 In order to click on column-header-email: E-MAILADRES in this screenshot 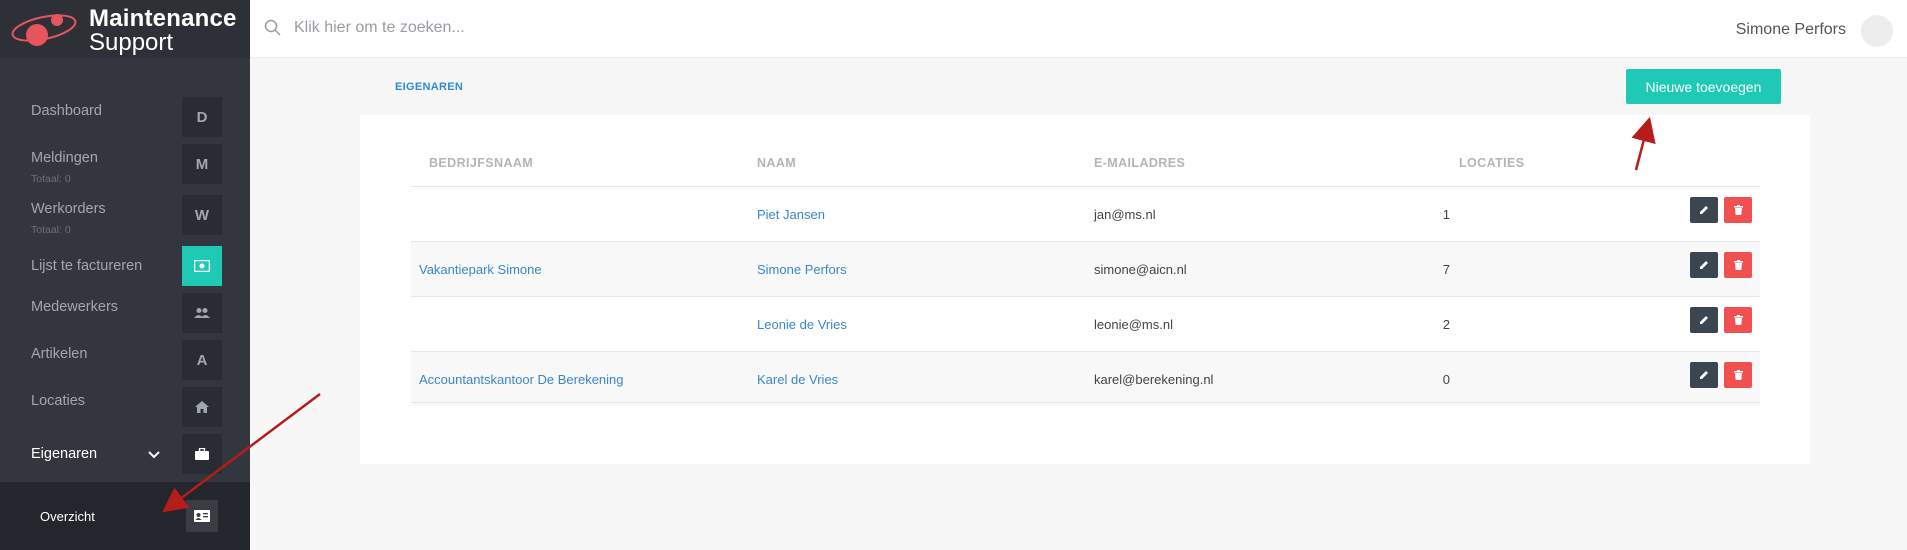, I will do `click(1140, 163)`.